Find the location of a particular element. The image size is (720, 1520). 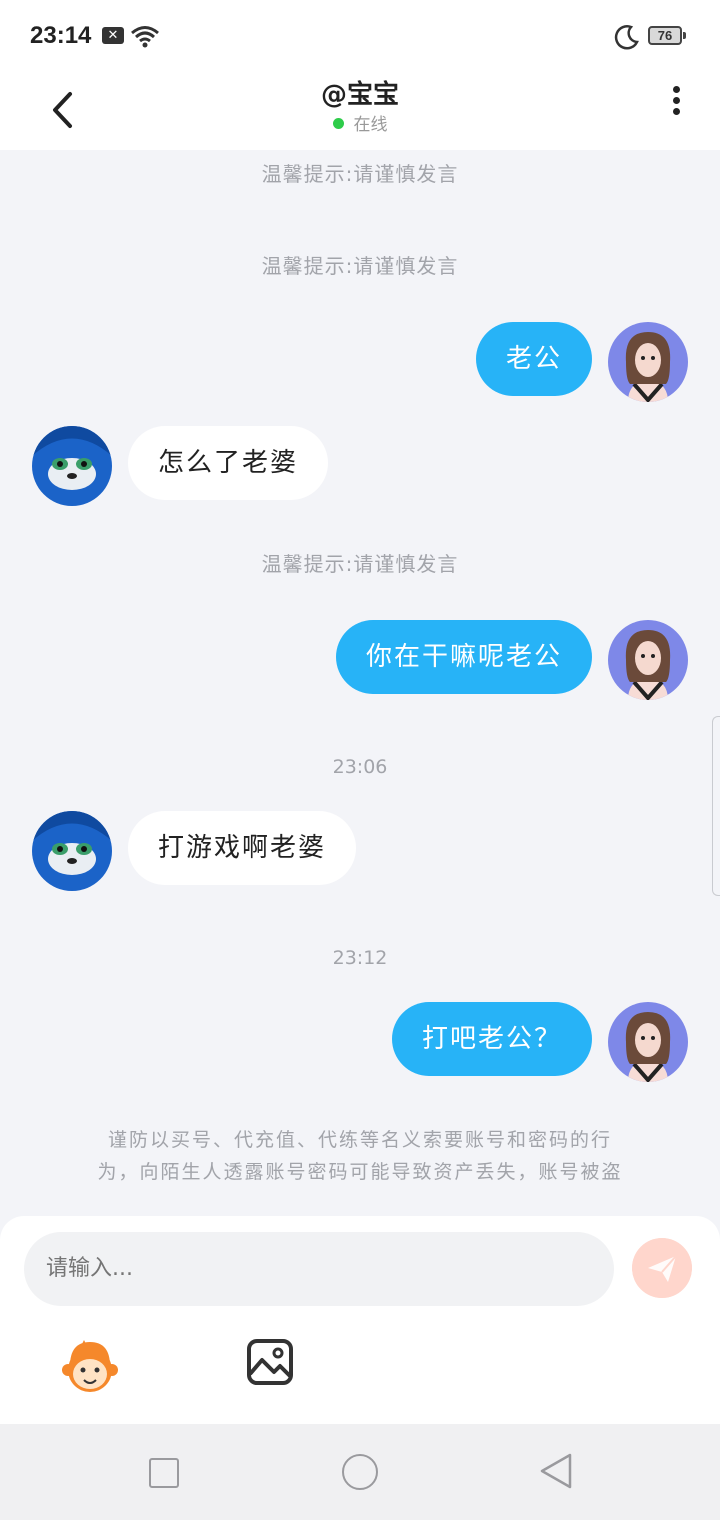

recent-apps-button is located at coordinates (164, 1473).